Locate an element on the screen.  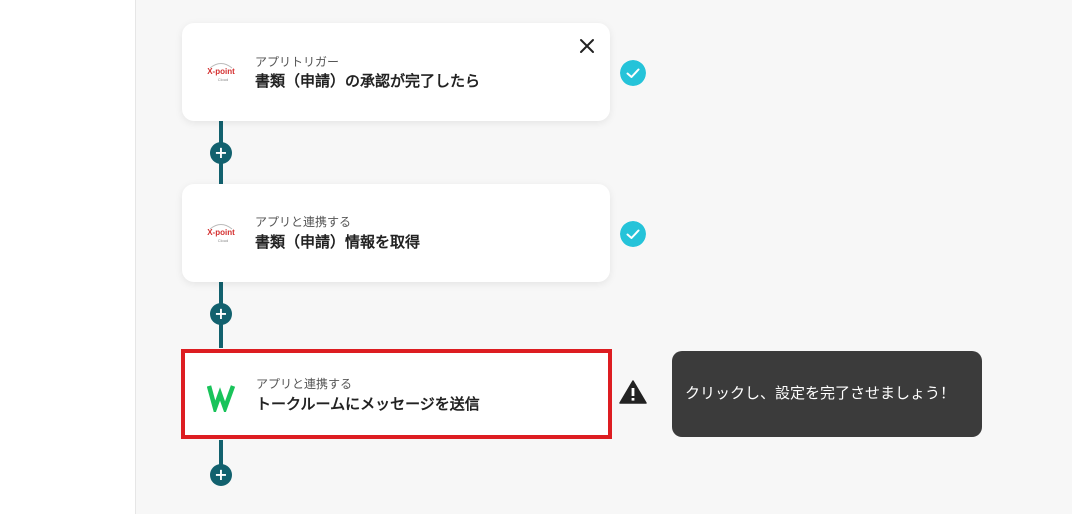
left-panel is located at coordinates (68, 257).